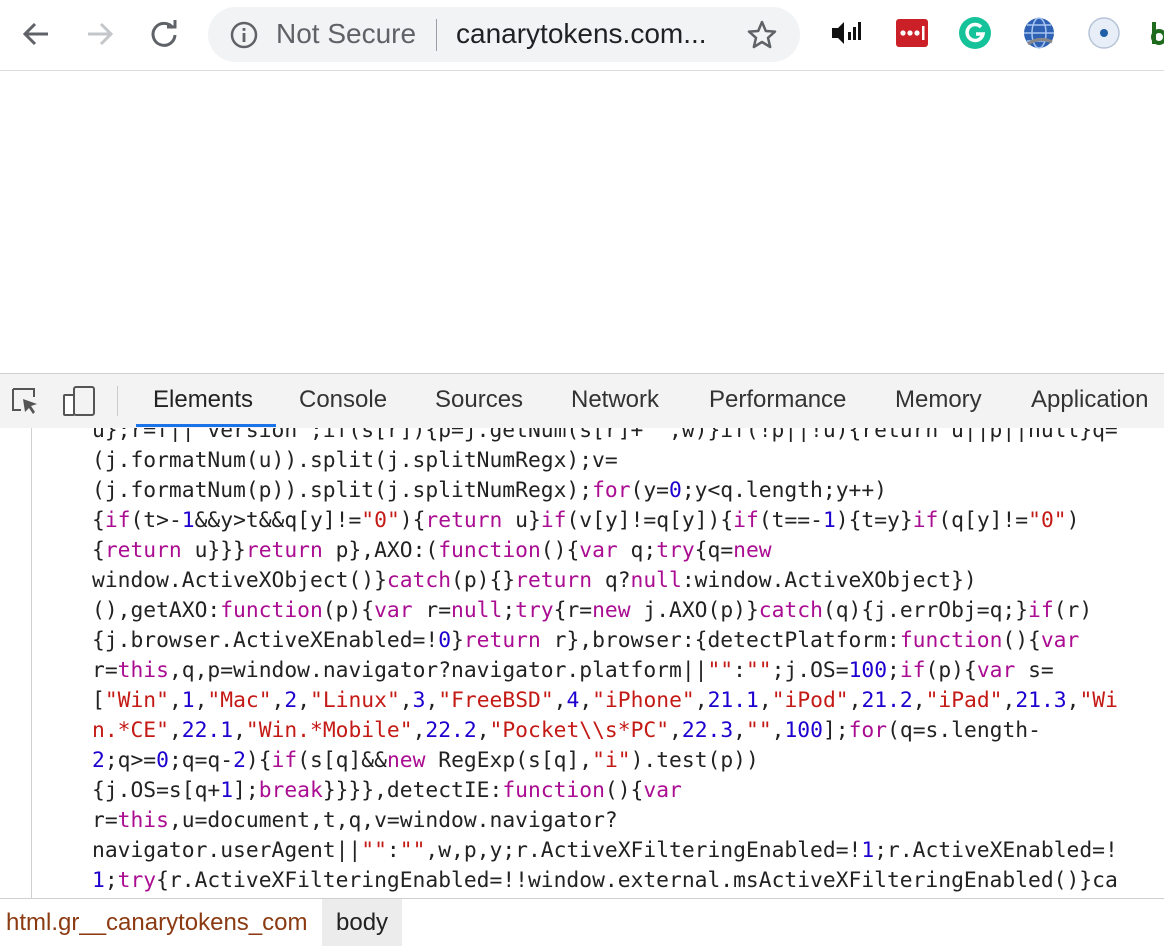  What do you see at coordinates (79, 401) in the screenshot?
I see `device-toolbar-icon` at bounding box center [79, 401].